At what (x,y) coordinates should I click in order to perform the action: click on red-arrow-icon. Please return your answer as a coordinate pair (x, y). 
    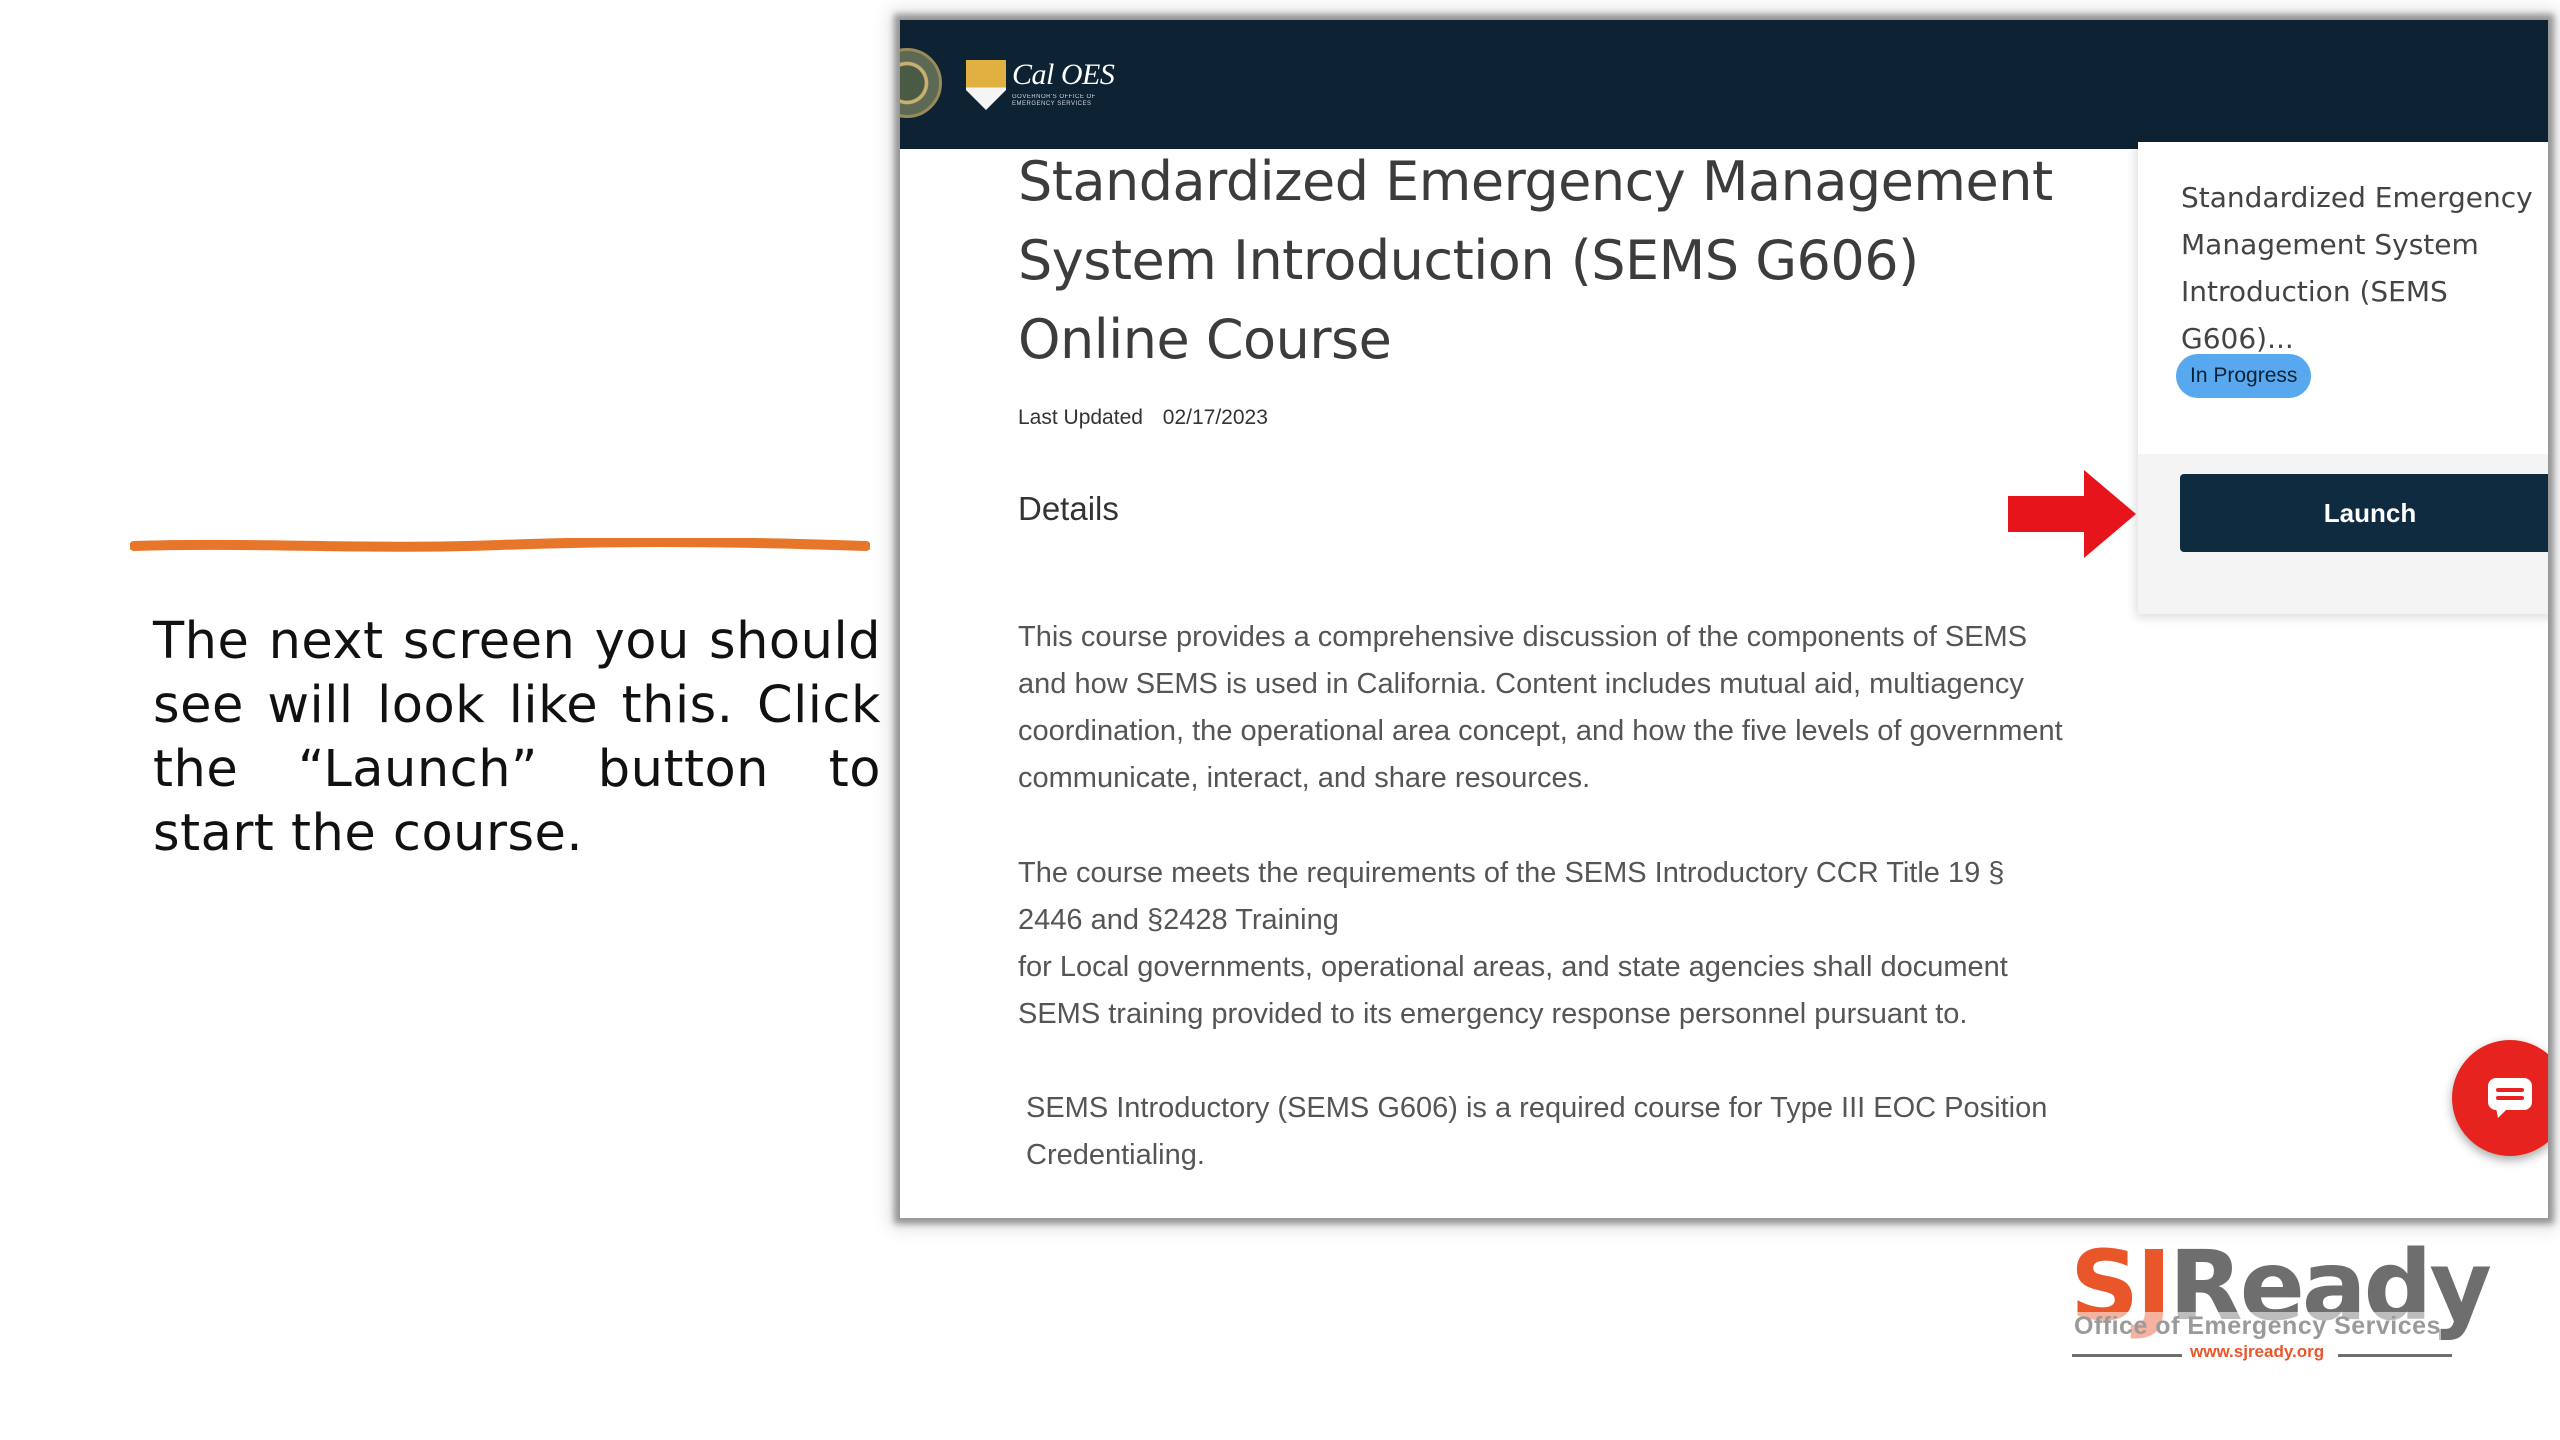
    Looking at the image, I should click on (2072, 514).